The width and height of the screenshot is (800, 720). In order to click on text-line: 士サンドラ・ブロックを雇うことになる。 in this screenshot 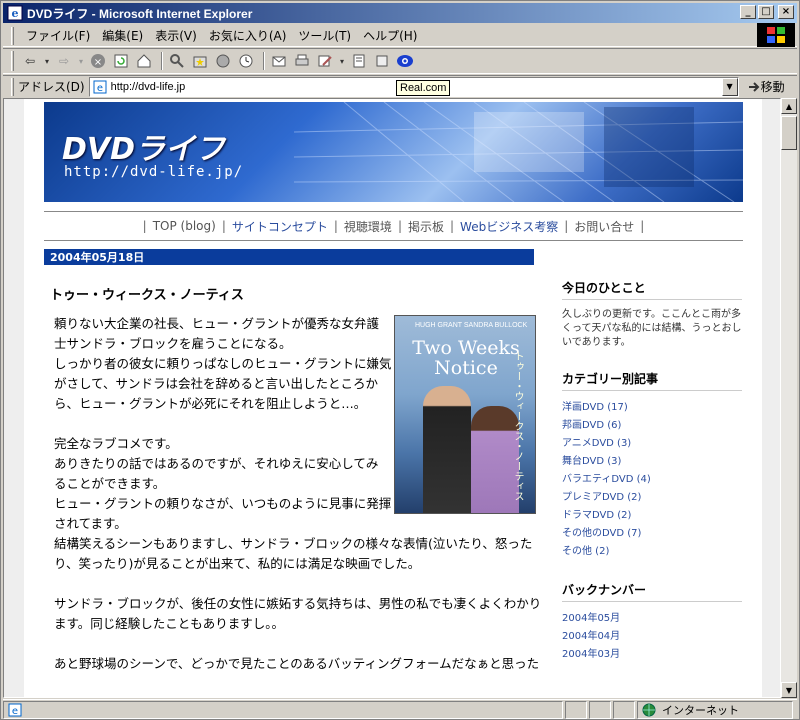, I will do `click(173, 343)`.